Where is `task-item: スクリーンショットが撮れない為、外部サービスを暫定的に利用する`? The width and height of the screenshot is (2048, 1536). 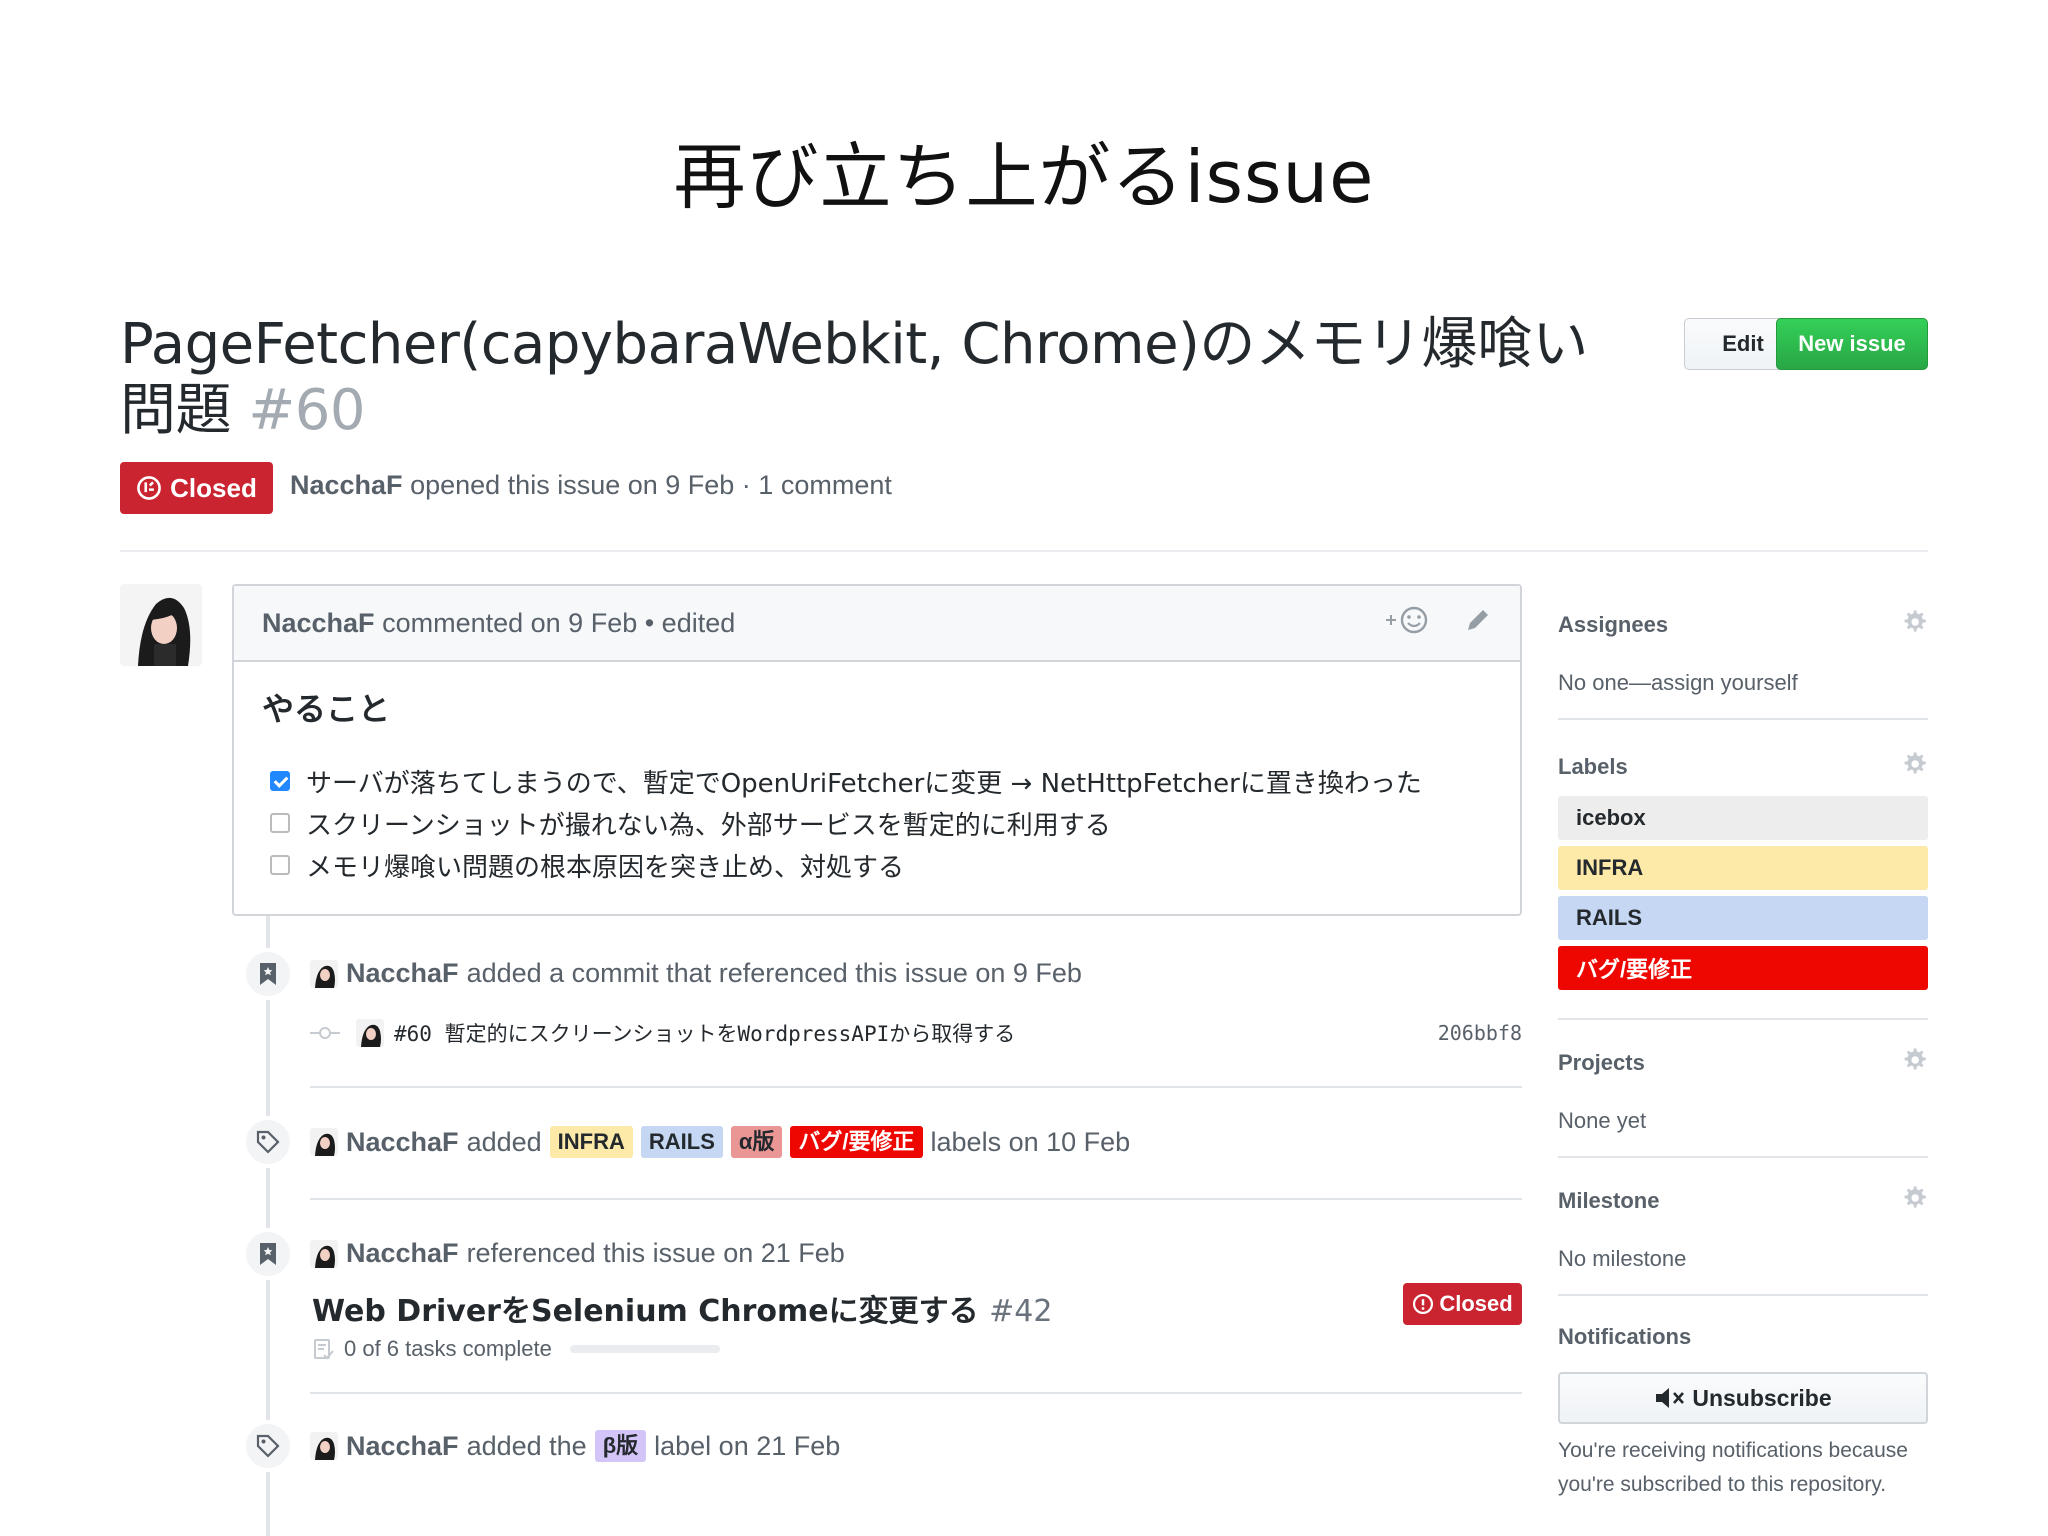
task-item: スクリーンショットが撮れない為、外部サービスを暫定的に利用する is located at coordinates (877, 823).